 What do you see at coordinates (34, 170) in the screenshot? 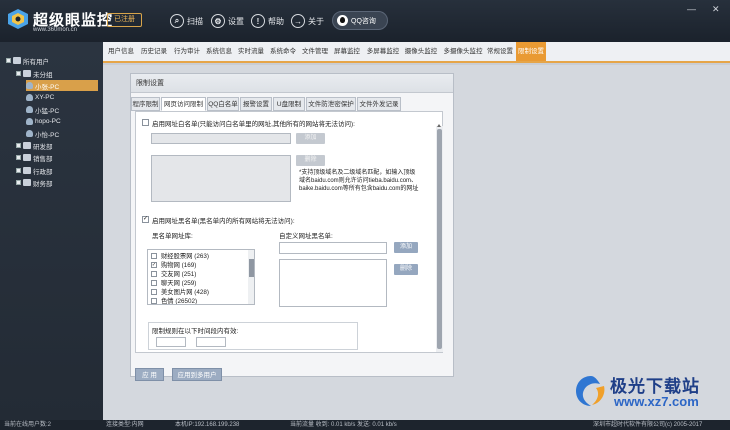
I see `tree-group: 行政部` at bounding box center [34, 170].